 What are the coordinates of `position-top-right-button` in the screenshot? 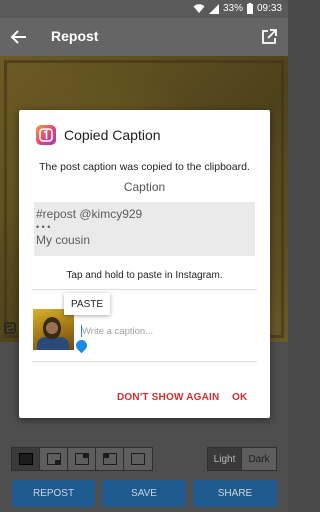 It's located at (82, 459).